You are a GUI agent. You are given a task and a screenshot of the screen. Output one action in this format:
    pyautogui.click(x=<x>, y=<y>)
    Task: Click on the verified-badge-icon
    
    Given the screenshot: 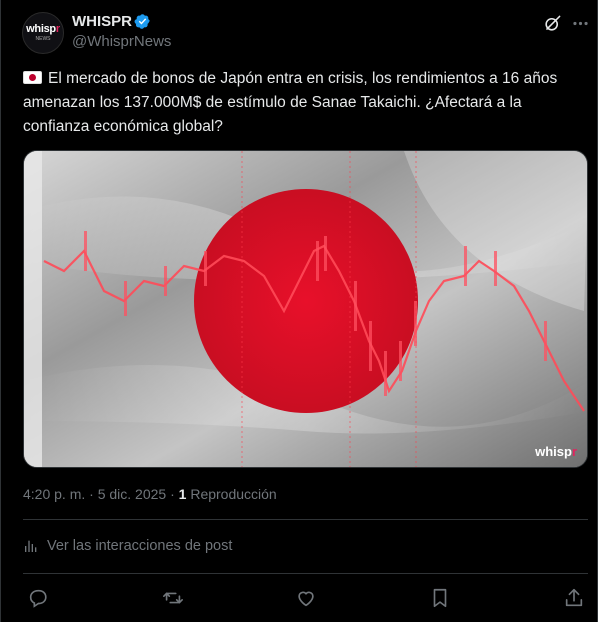 What is the action you would take?
    pyautogui.click(x=142, y=21)
    